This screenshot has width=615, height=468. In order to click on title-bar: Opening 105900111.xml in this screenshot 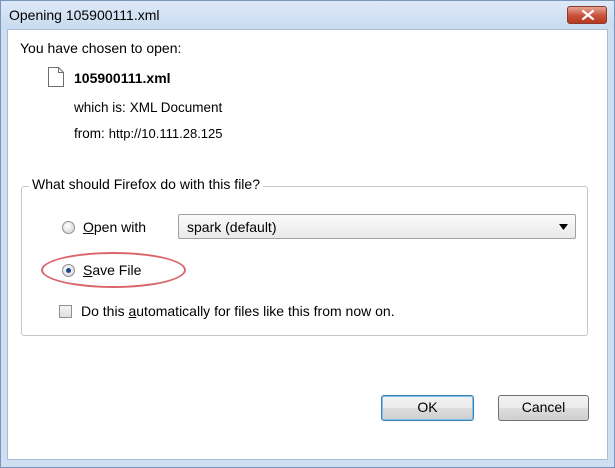, I will do `click(307, 15)`.